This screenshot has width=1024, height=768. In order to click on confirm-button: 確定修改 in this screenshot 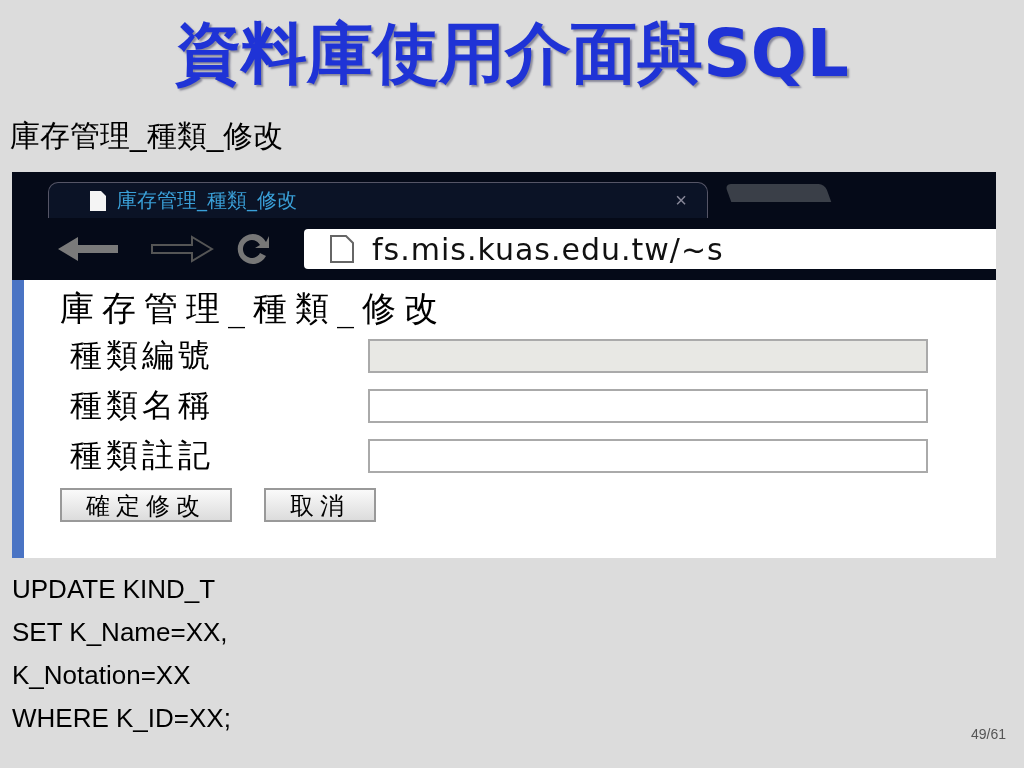, I will do `click(146, 505)`.